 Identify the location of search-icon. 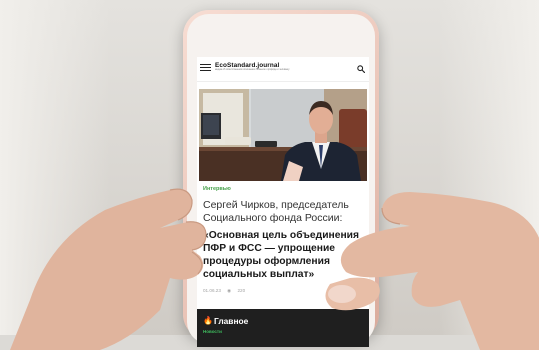
(361, 69).